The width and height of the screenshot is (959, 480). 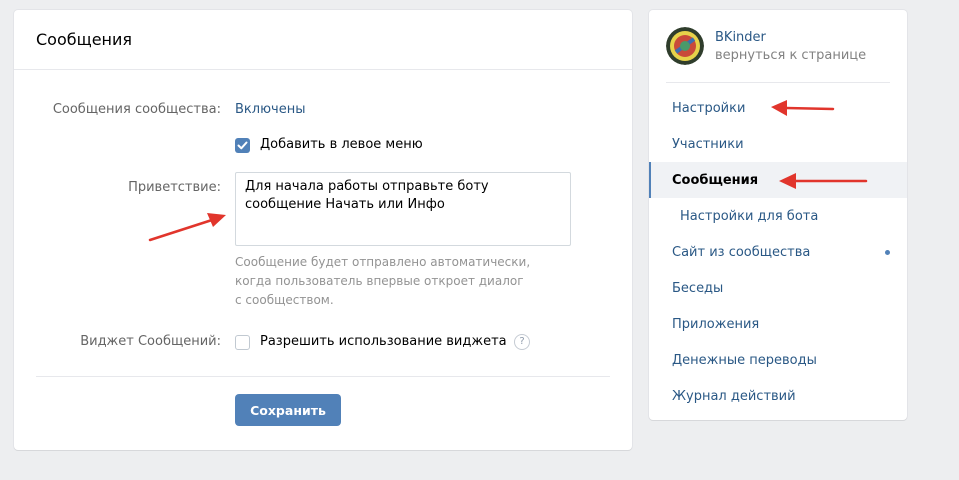 I want to click on profile-block: BKinder вернуться к странице, so click(x=778, y=54).